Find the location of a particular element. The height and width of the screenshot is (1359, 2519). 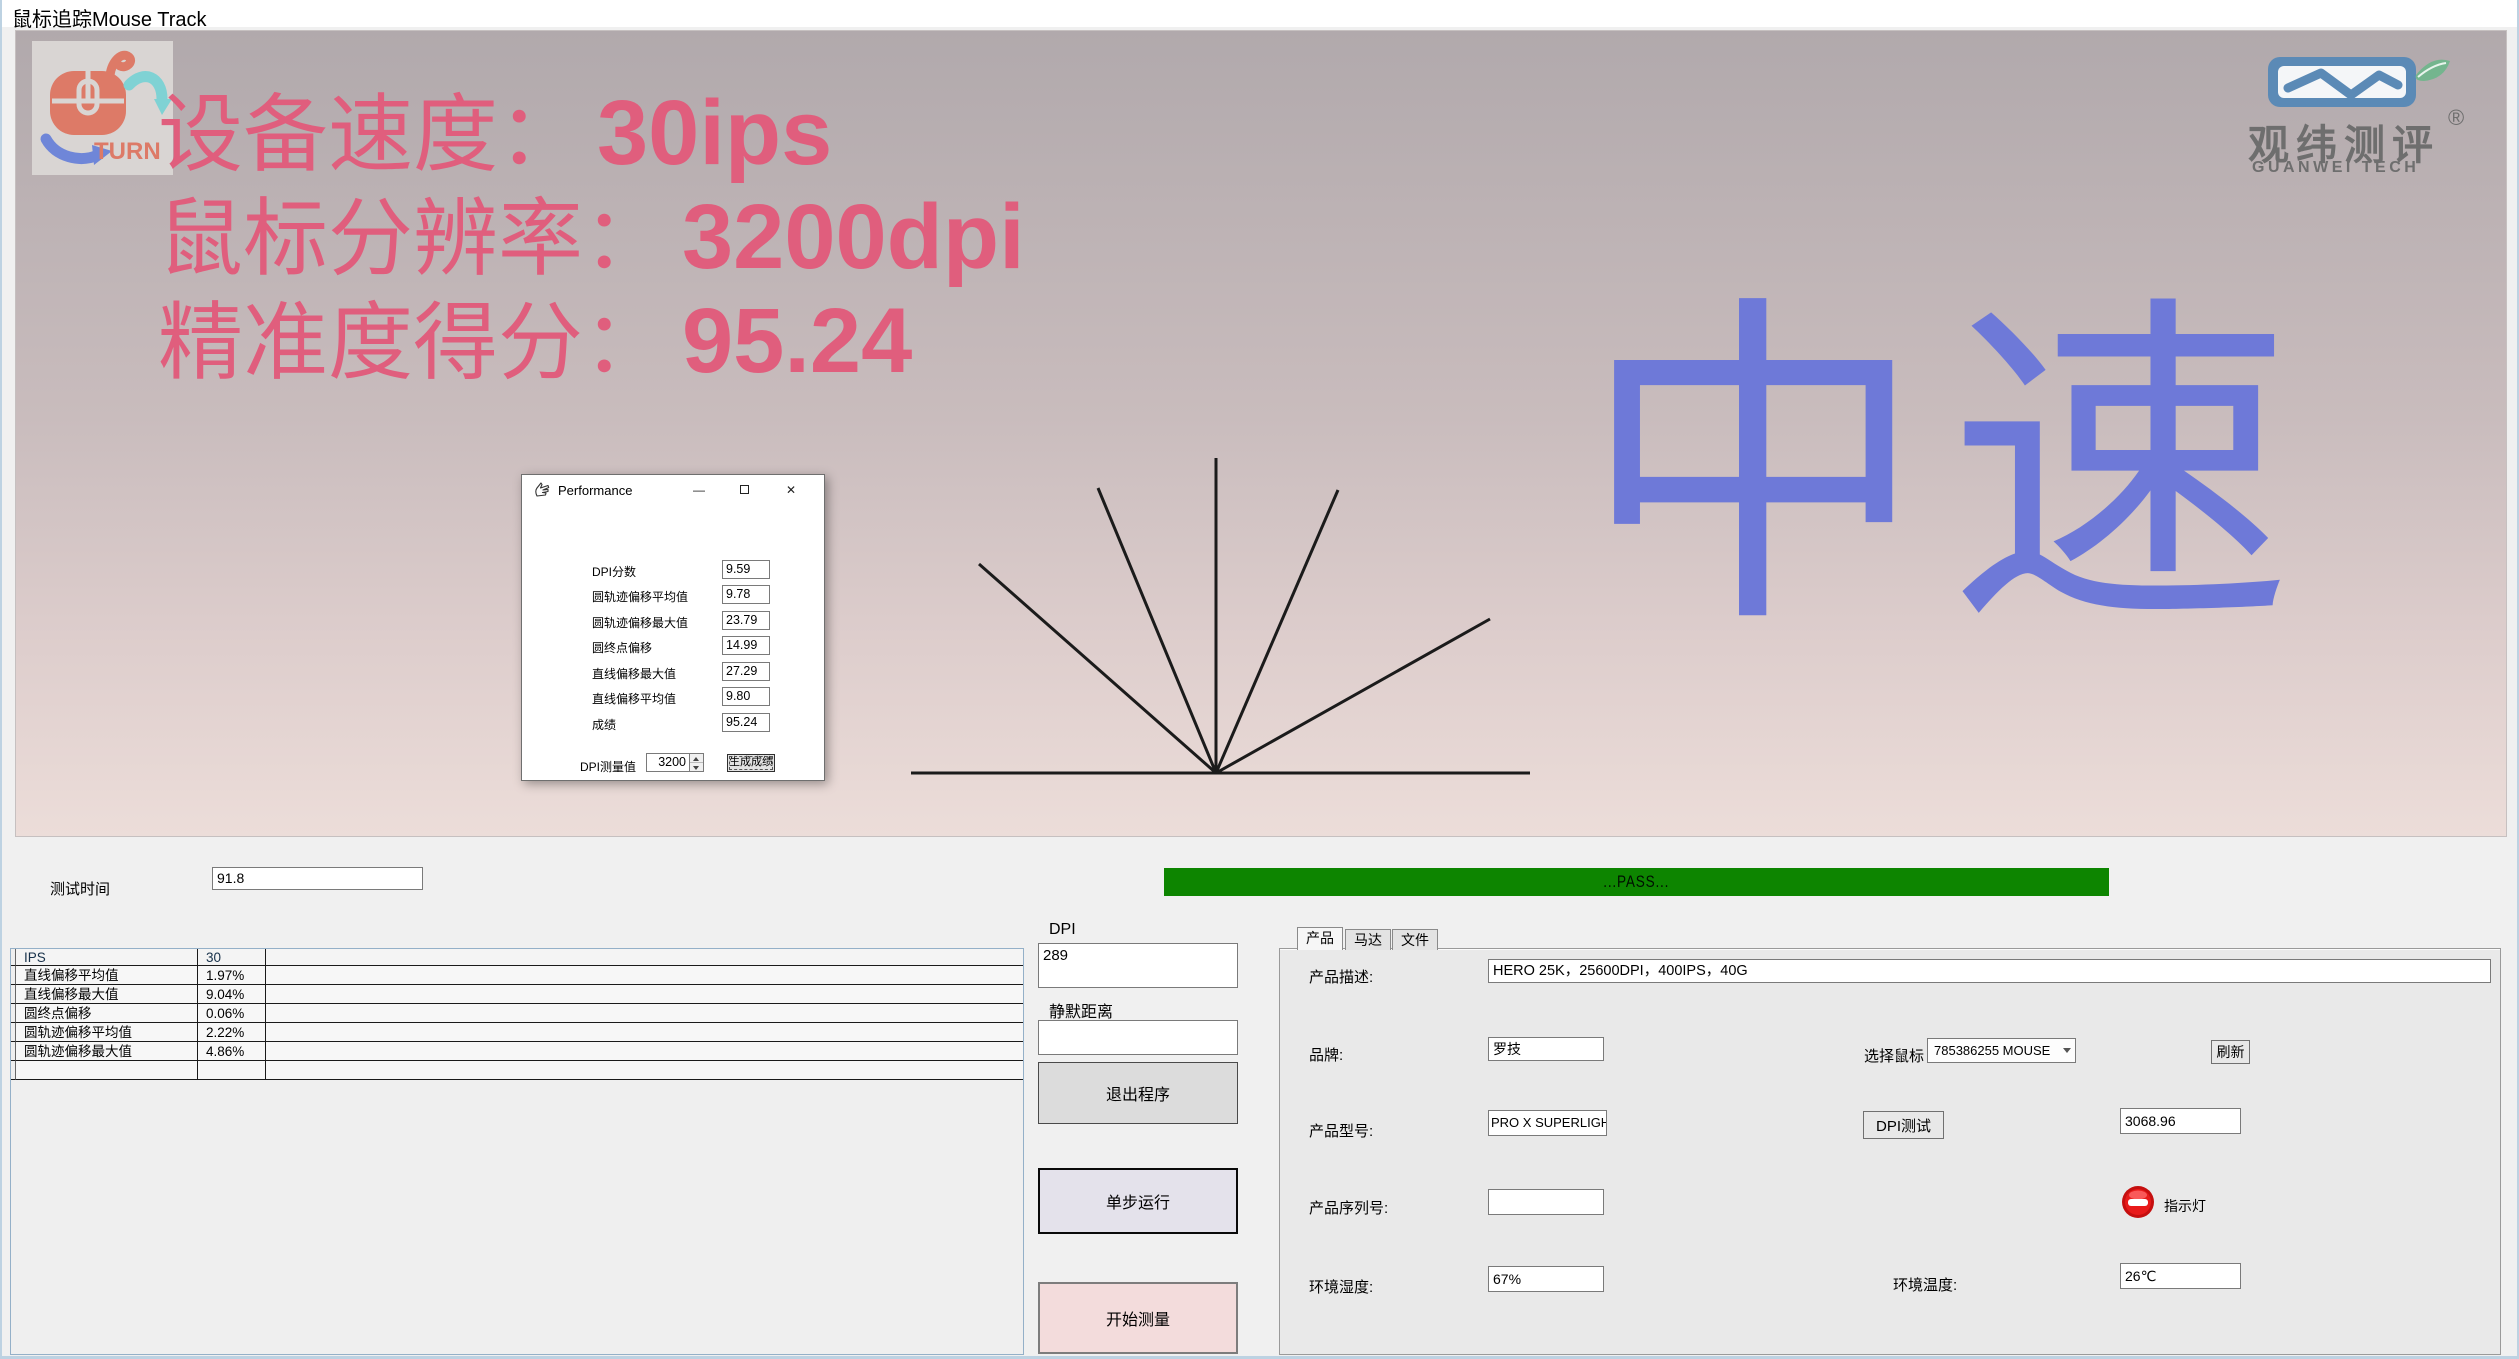

serial-label: 产品序列号: is located at coordinates (1349, 1208).